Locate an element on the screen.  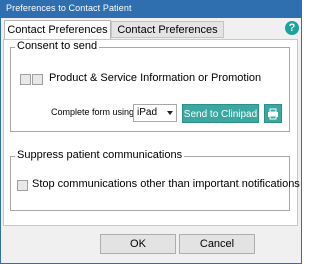
consent-heading: Consent to send is located at coordinates (57, 46).